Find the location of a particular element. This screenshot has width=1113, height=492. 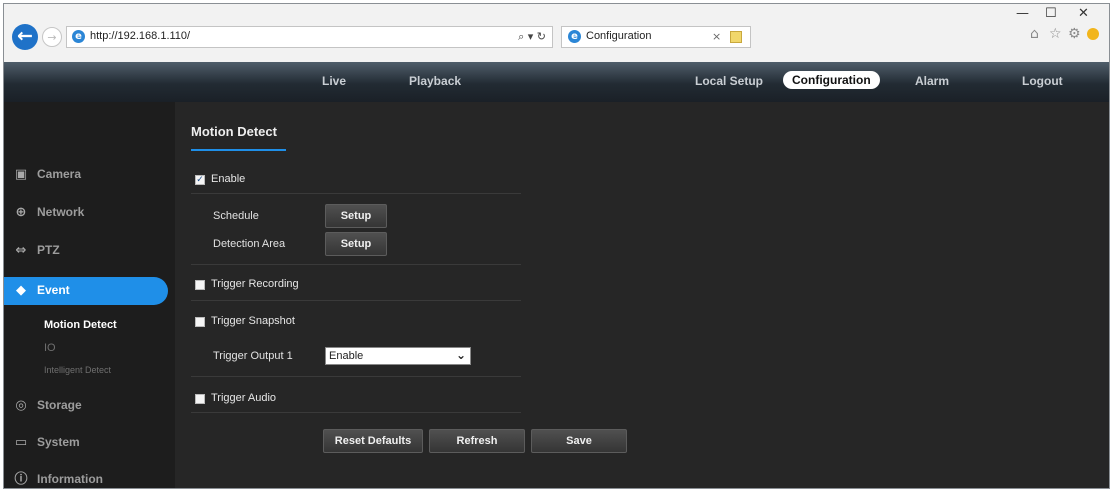

sidebar-item-ptz: ⇔ PTZ is located at coordinates (89, 251).